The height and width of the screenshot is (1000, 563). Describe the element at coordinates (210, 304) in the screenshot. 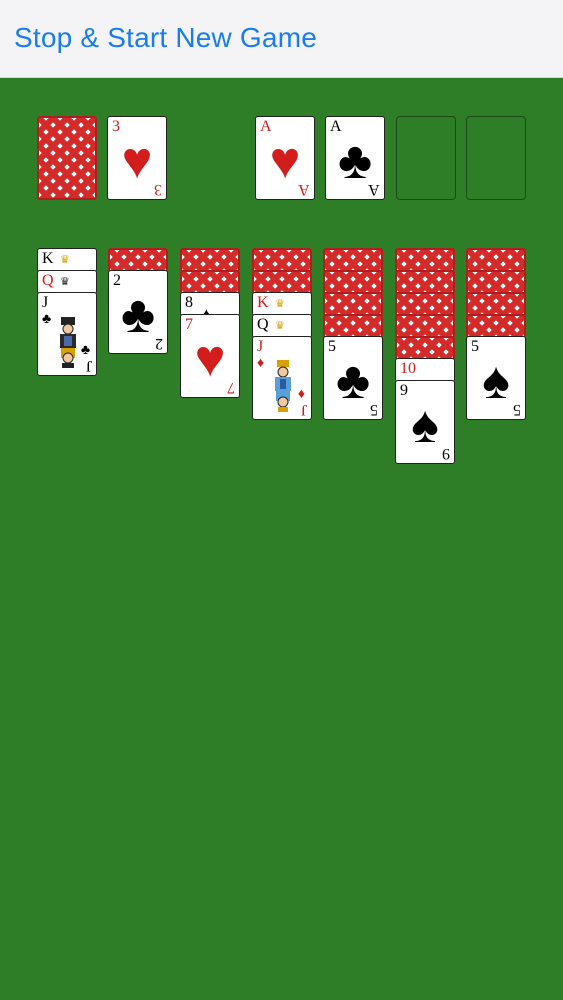

I see `tableau-card-8: 8 ♠` at that location.